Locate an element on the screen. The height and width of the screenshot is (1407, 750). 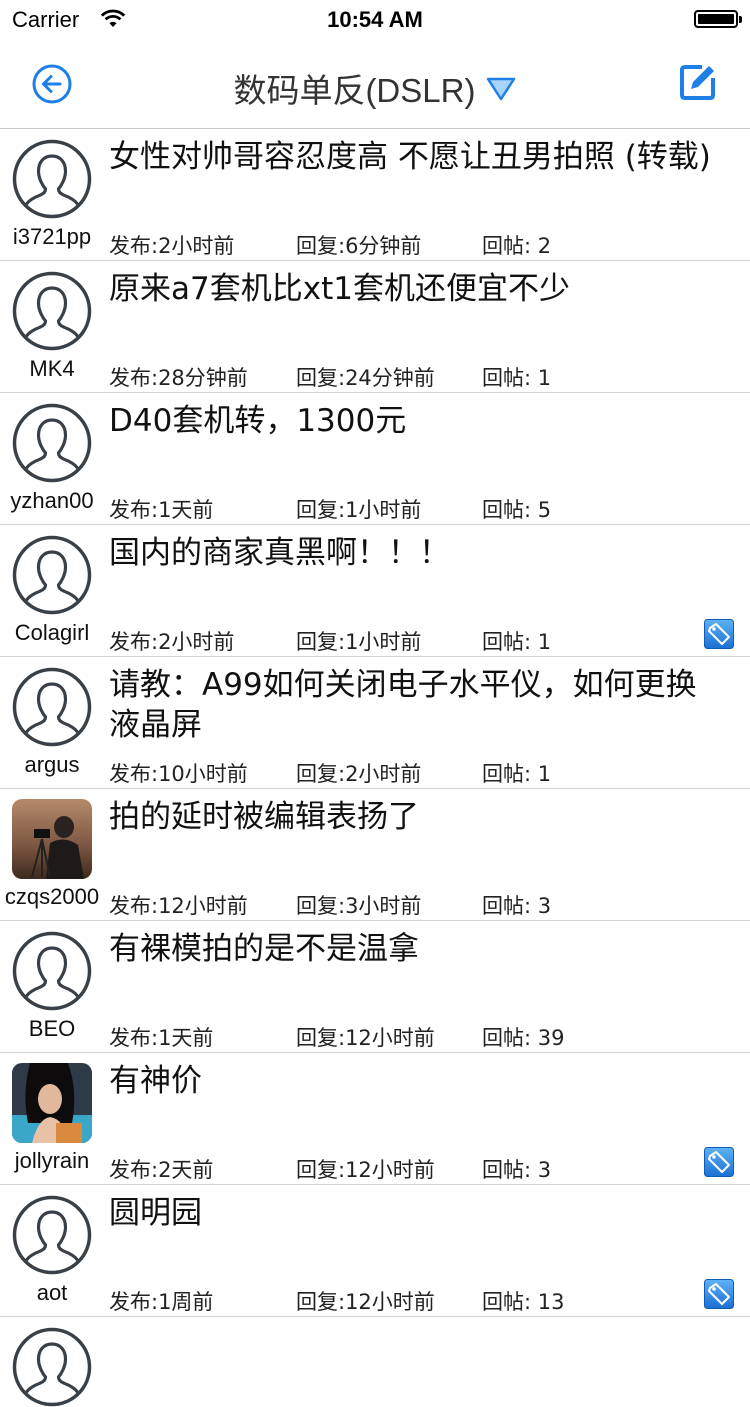
last-reply-time: 回复:24分钟前 is located at coordinates (365, 378).